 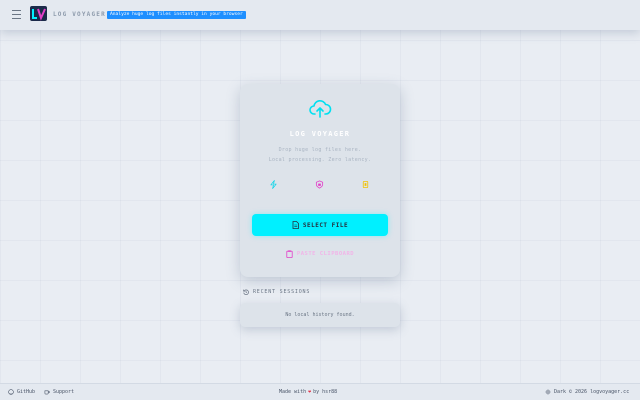 I want to click on log-voyager-logo, so click(x=38, y=13).